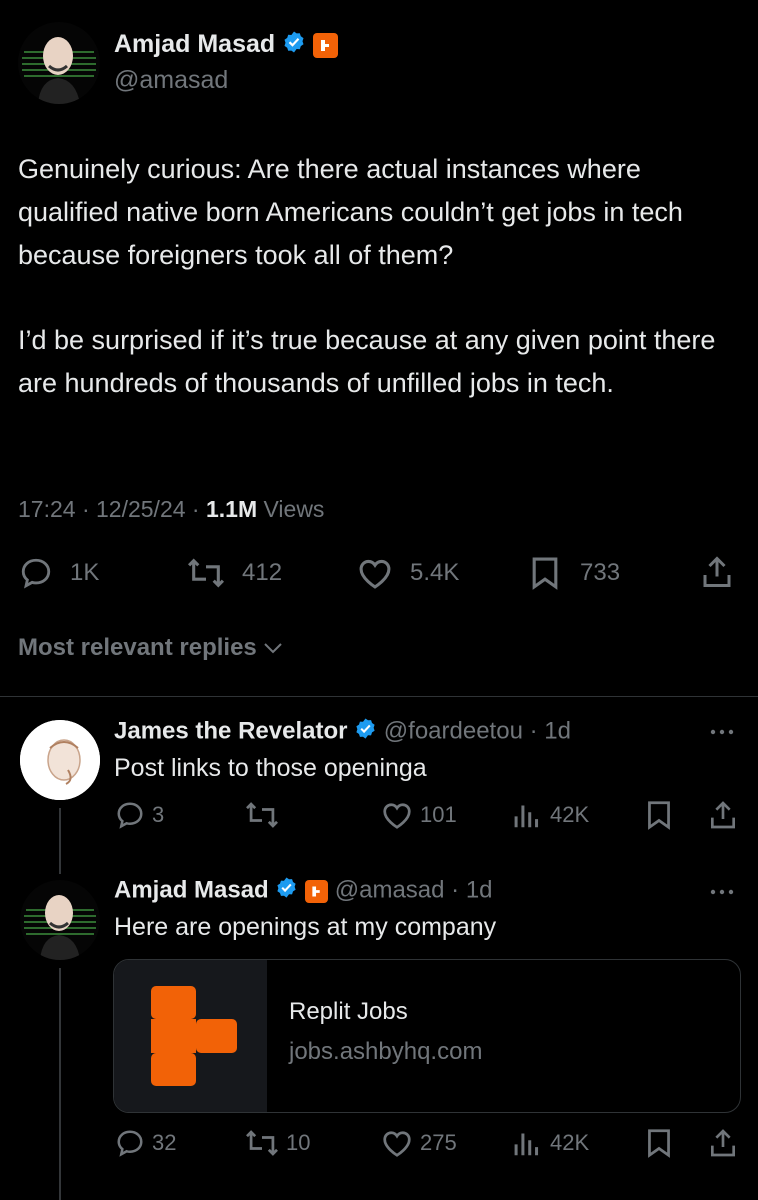 Image resolution: width=758 pixels, height=1200 pixels. I want to click on reply1-reply-action: 3, so click(139, 815).